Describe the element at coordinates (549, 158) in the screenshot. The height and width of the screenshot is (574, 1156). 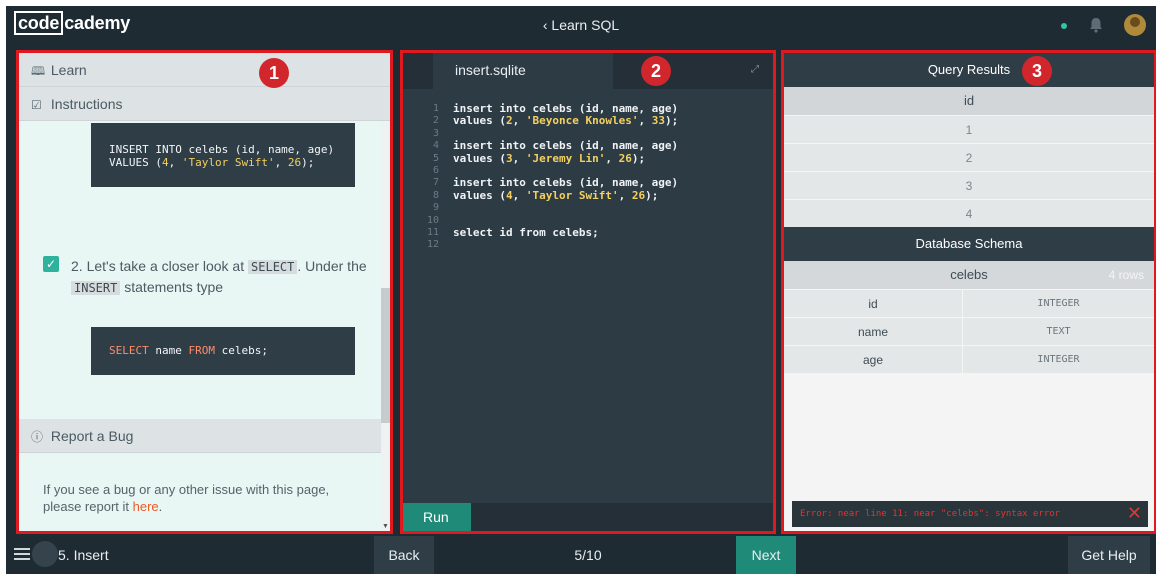
I see `code-line: values (3, 'Jeremy Lin', 26);` at that location.